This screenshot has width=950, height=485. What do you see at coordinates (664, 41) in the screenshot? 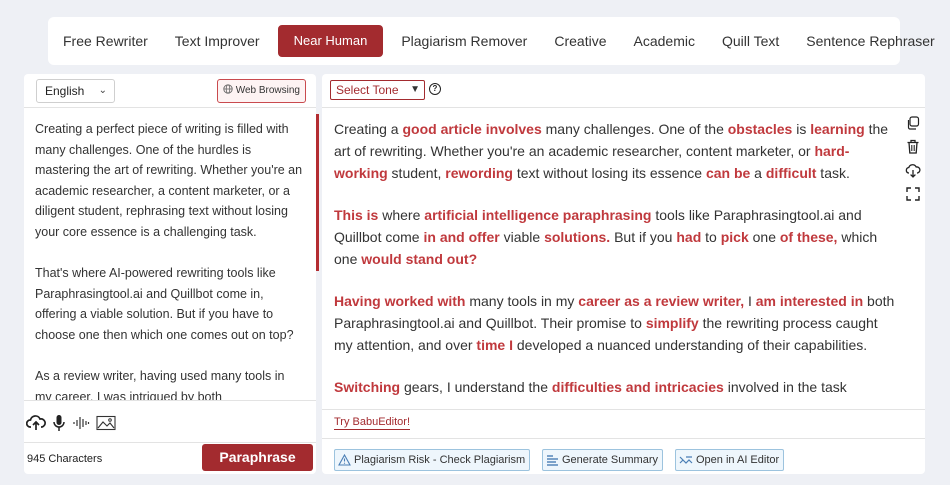
I see `mode-tab-academic: Academic` at bounding box center [664, 41].